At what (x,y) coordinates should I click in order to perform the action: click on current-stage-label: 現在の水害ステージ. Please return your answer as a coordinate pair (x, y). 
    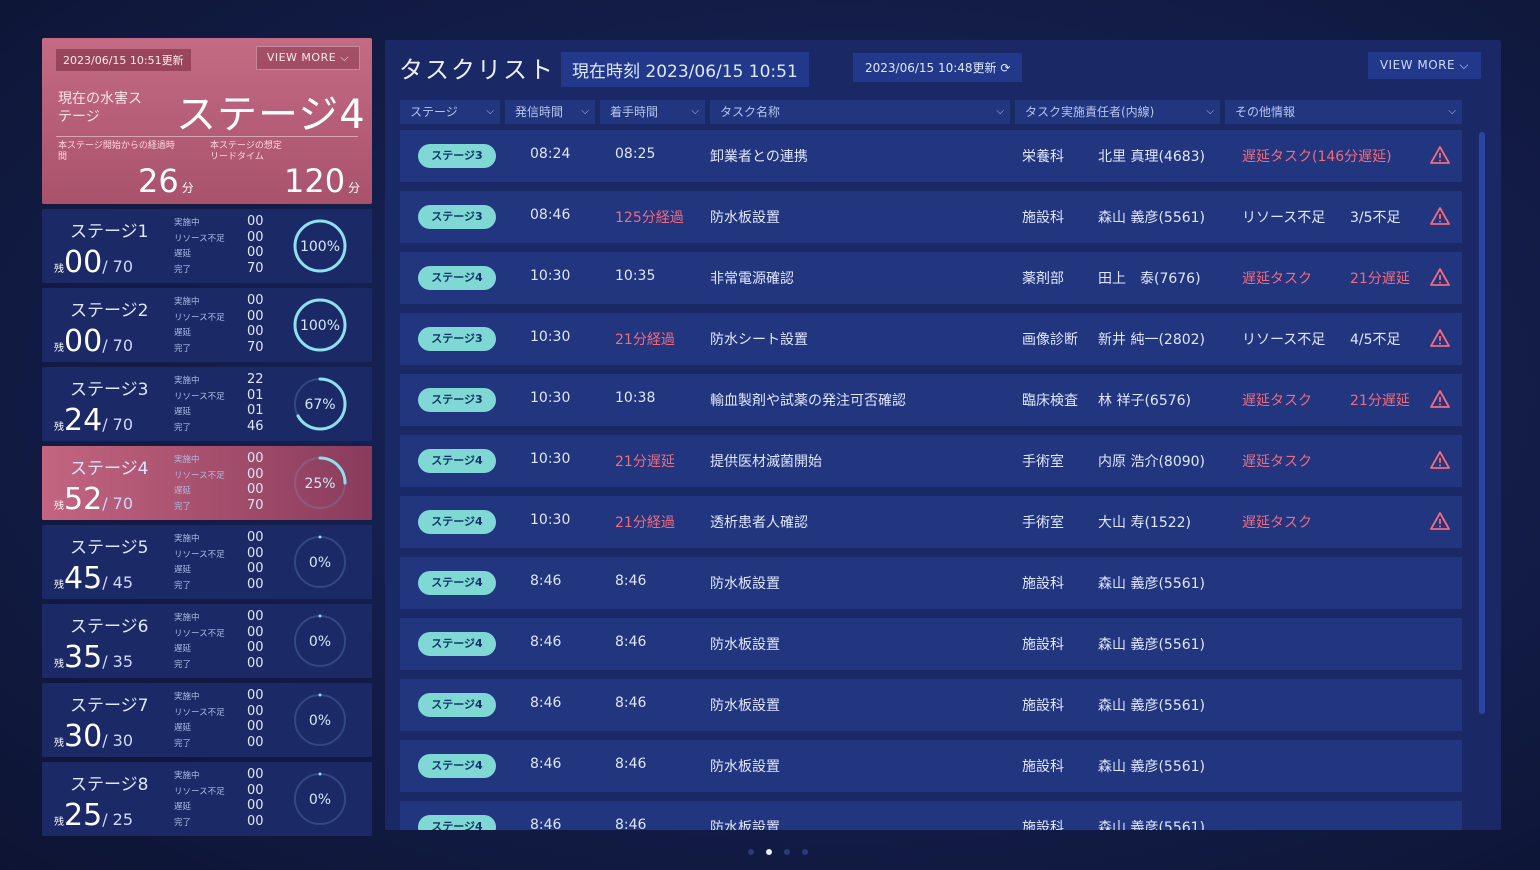
    Looking at the image, I should click on (100, 108).